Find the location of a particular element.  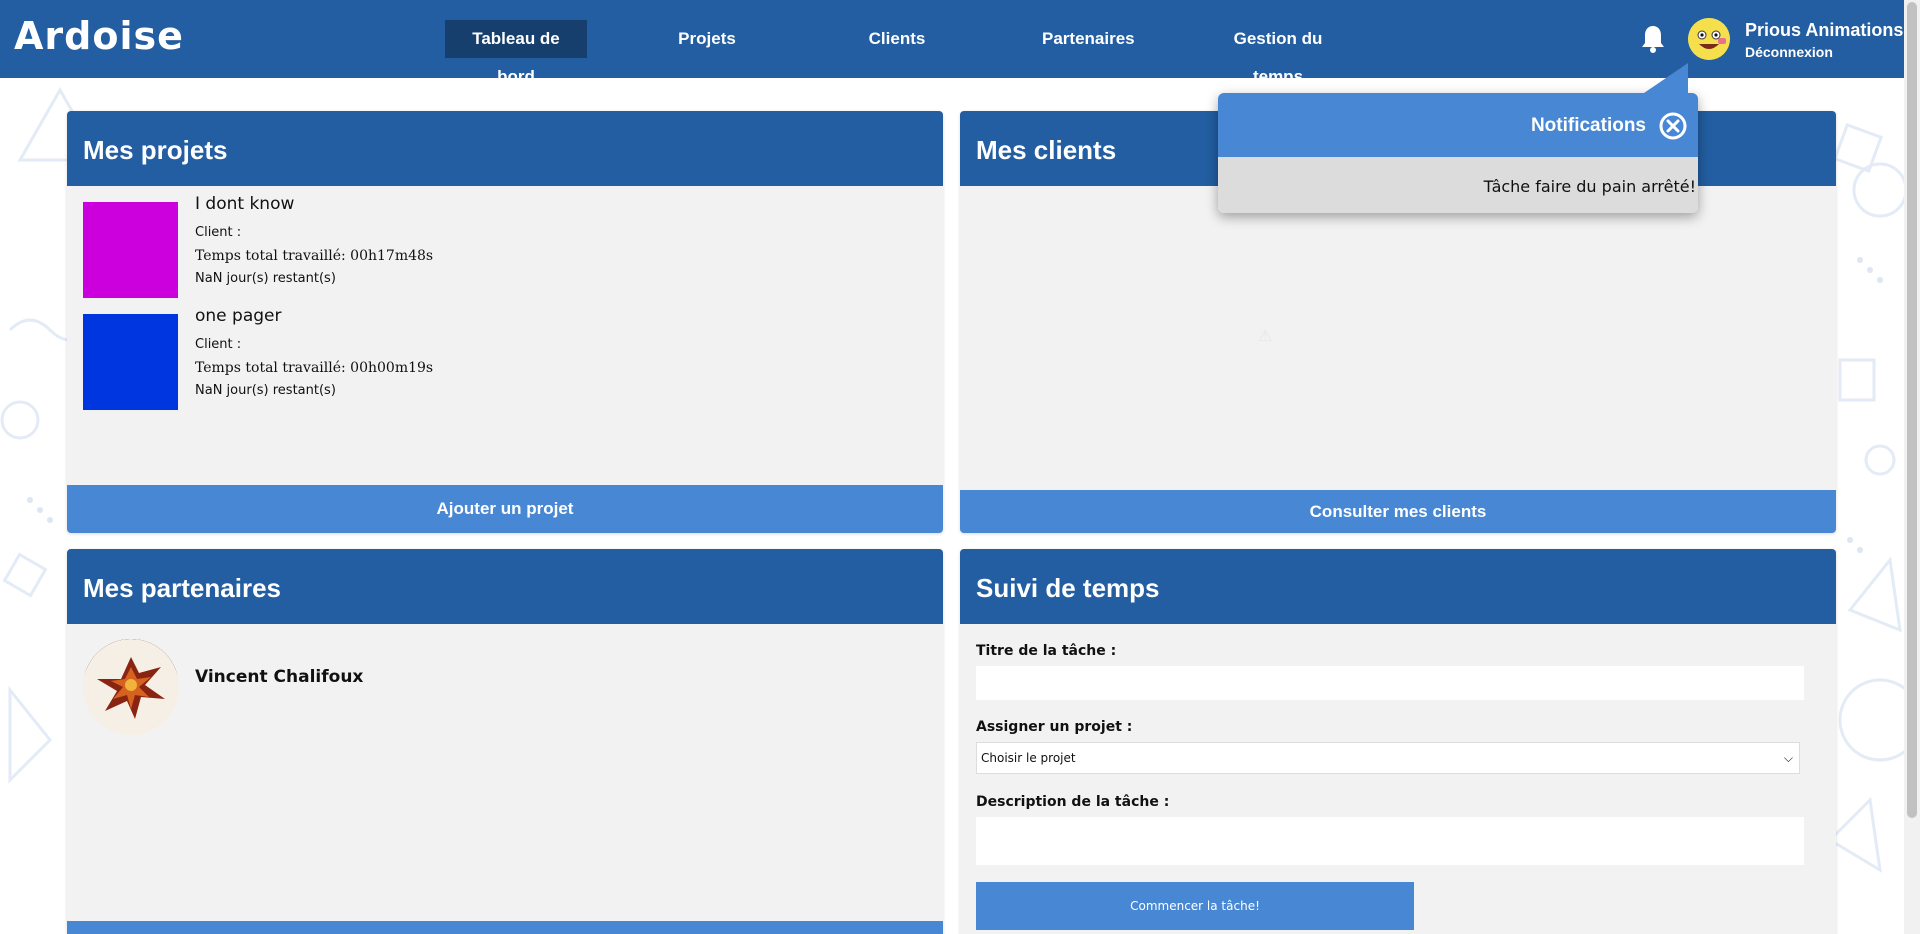

avatar is located at coordinates (1709, 39).